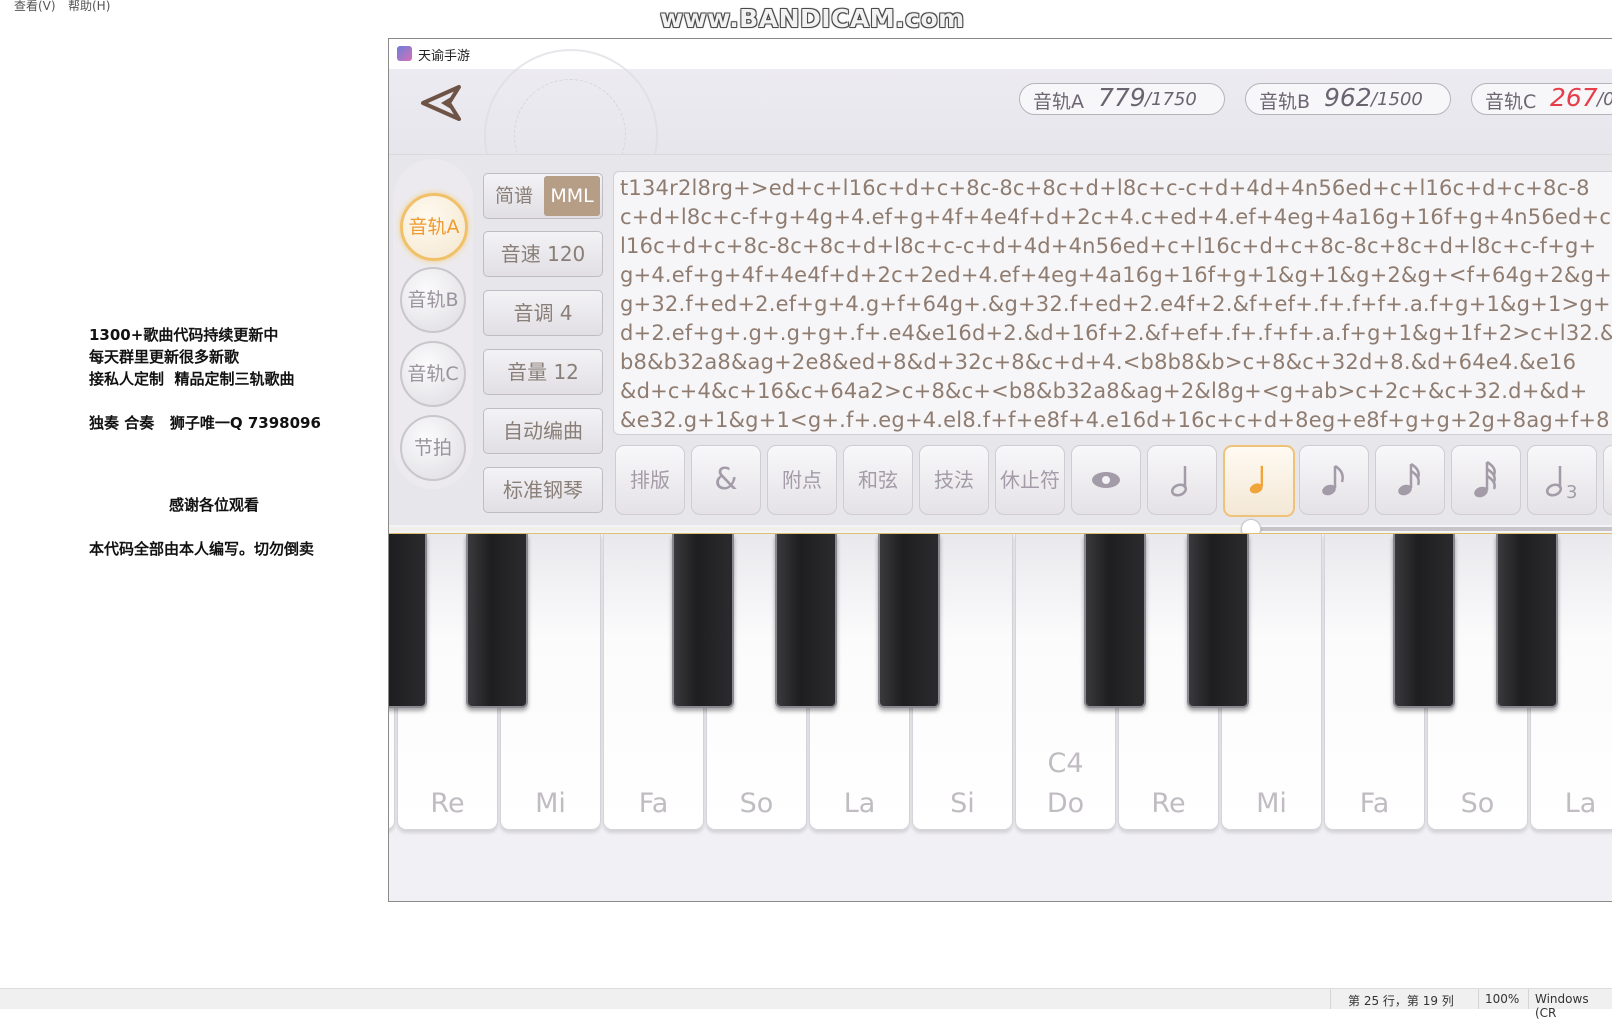 The height and width of the screenshot is (1020, 1612). Describe the element at coordinates (433, 448) in the screenshot. I see `beat-button: 节拍` at that location.